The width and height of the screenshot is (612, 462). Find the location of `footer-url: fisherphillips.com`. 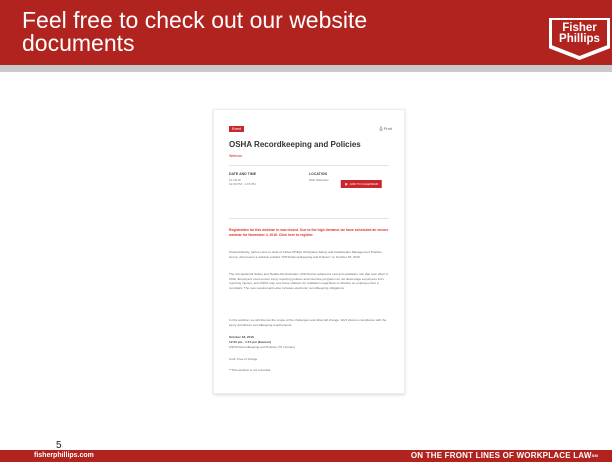

footer-url: fisherphillips.com is located at coordinates (64, 456).